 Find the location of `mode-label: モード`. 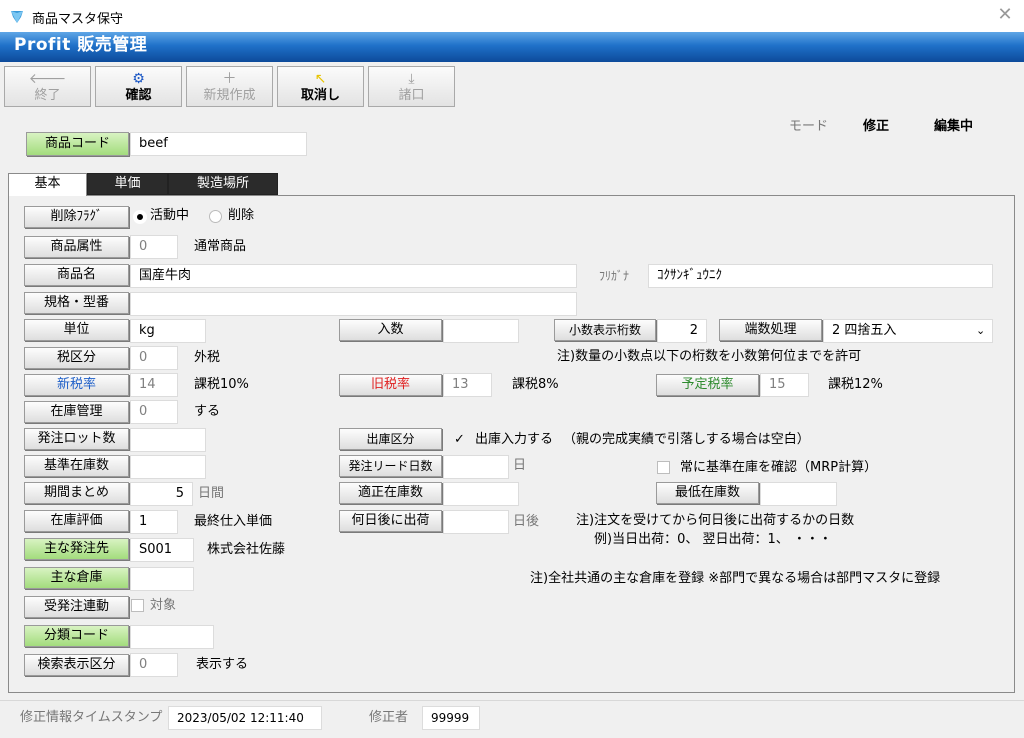

mode-label: モード is located at coordinates (809, 126).